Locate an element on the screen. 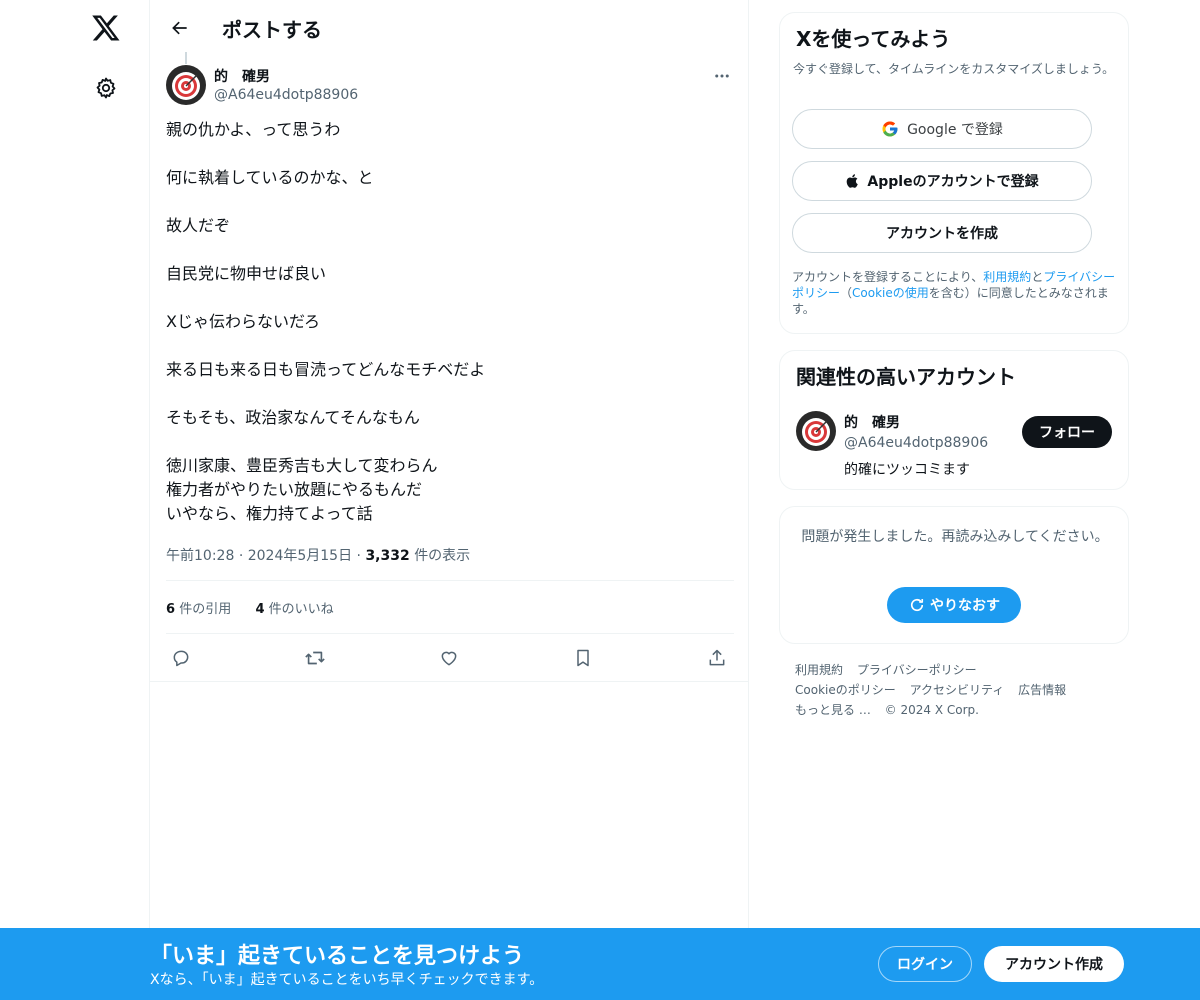 The width and height of the screenshot is (1200, 1000). post-paragraph: 何に執着しているのかな、と is located at coordinates (446, 178).